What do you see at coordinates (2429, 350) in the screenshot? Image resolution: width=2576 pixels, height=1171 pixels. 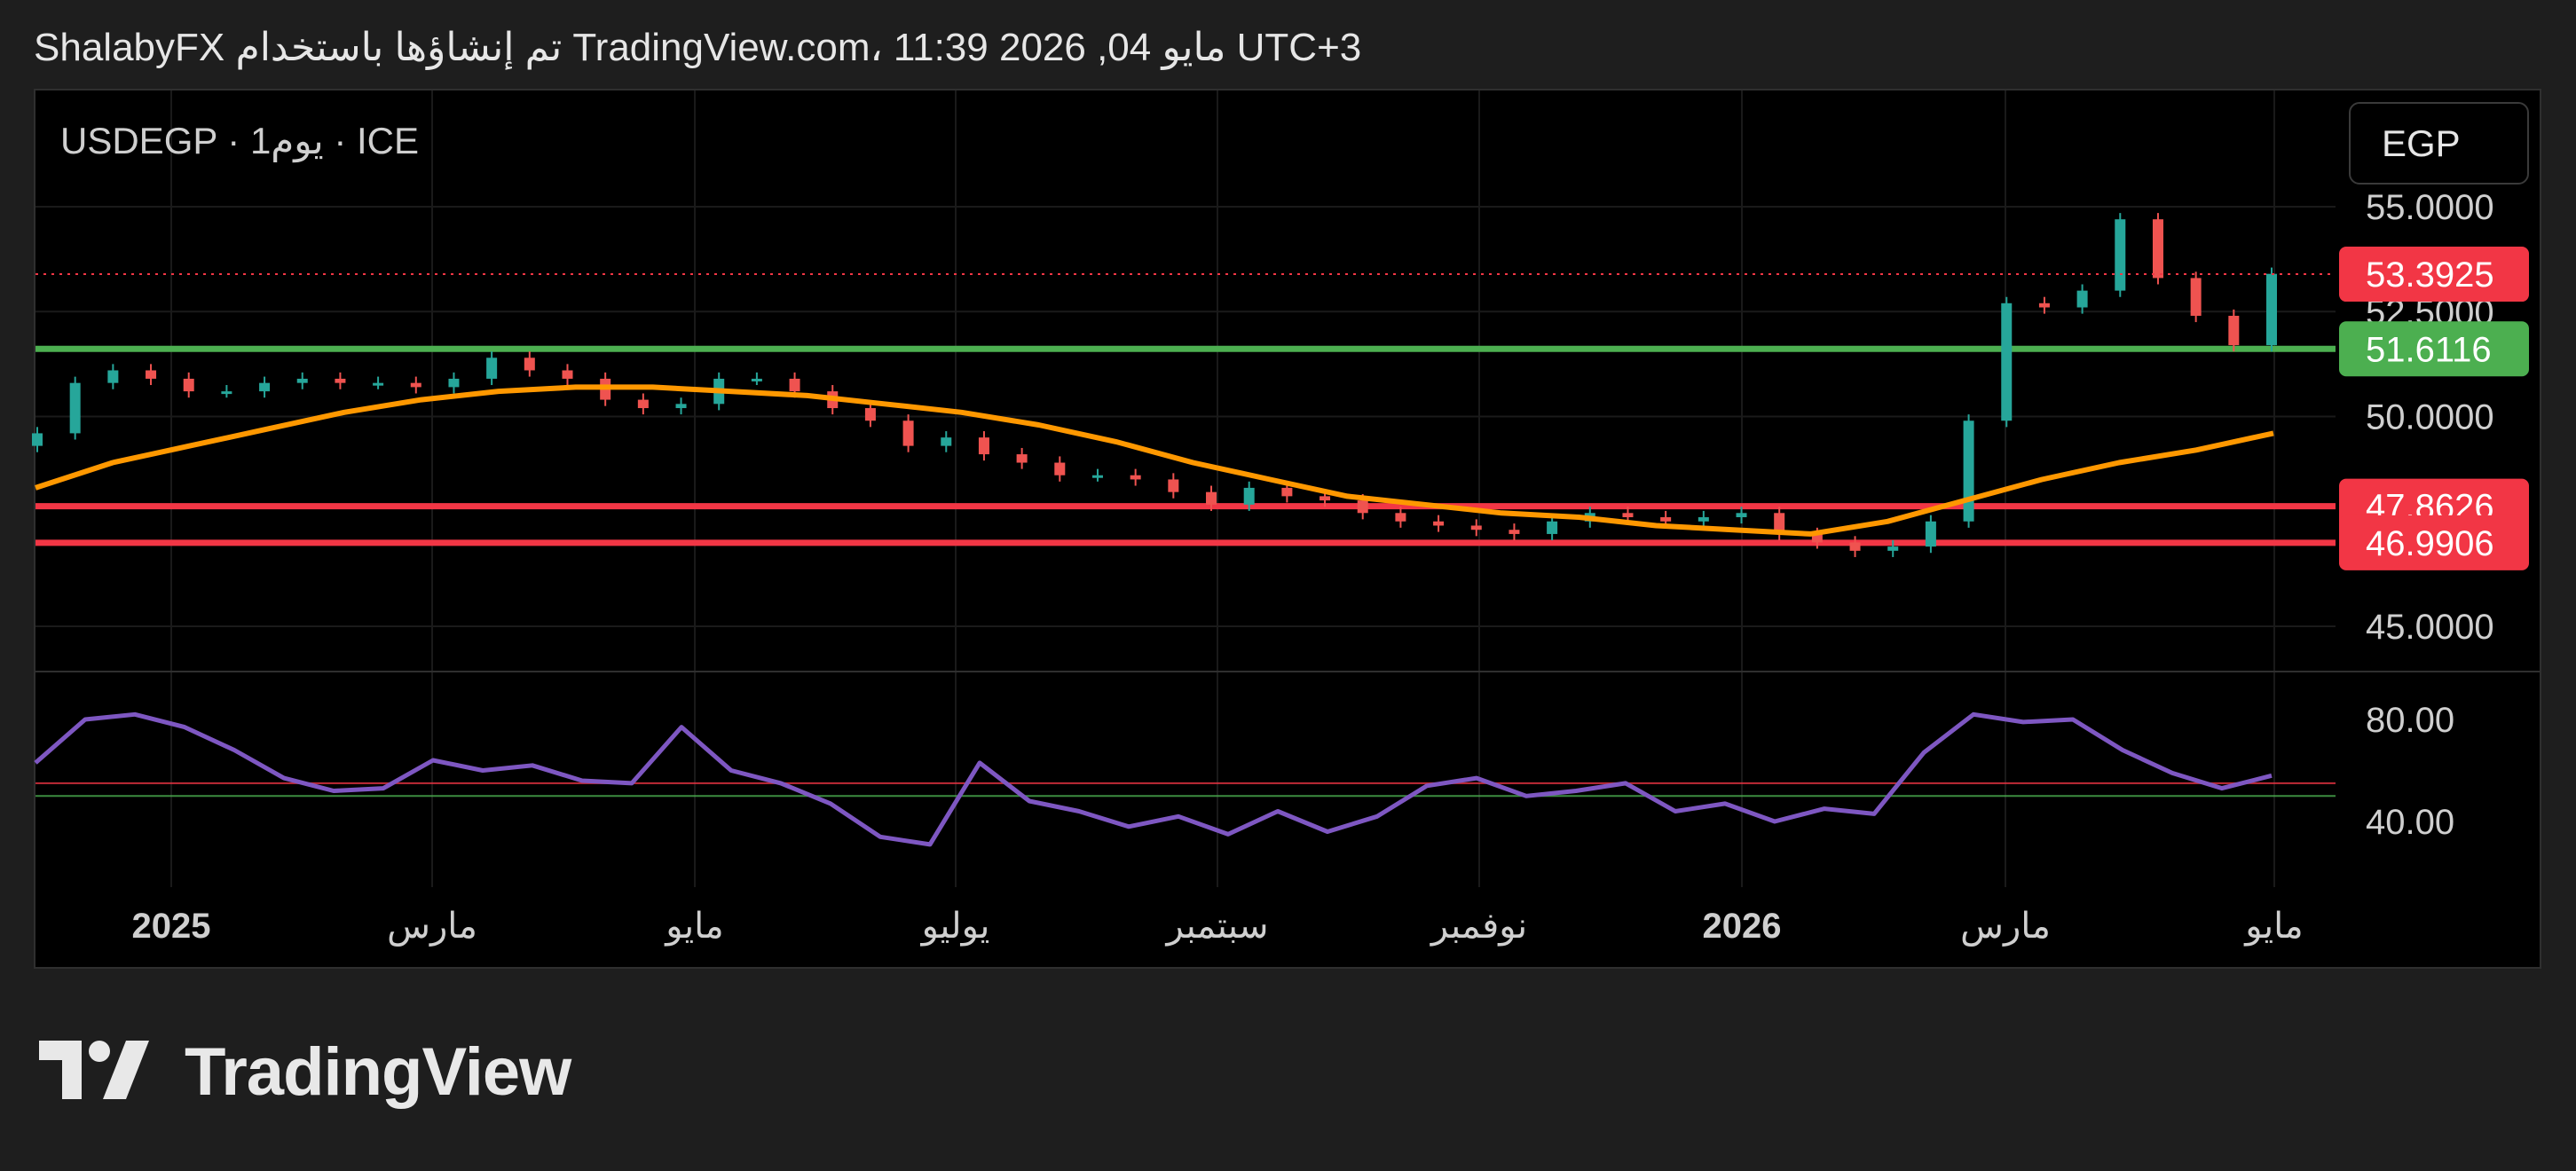 I see `price-label-text: 51.6116` at bounding box center [2429, 350].